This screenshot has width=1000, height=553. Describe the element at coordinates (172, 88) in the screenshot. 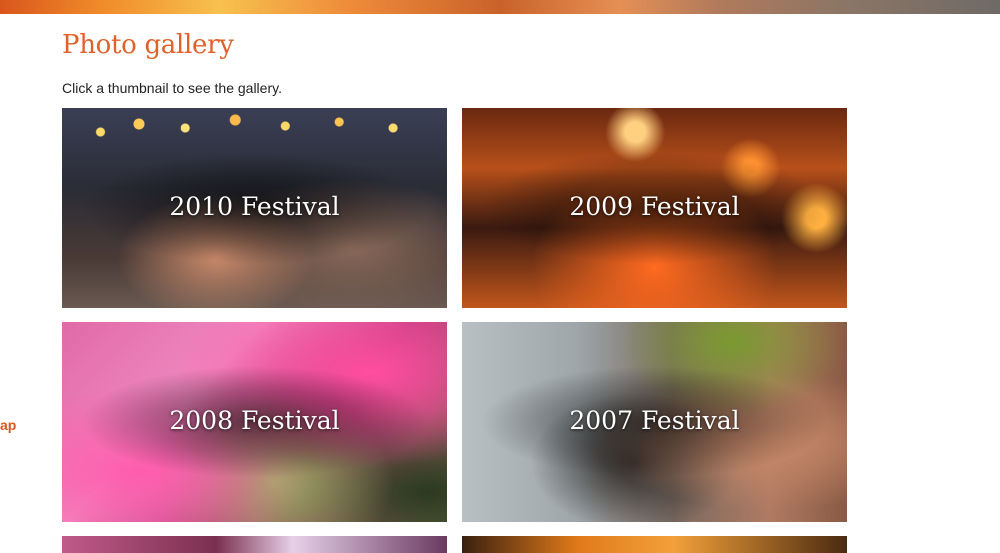

I see `intro-text: Click a thumbnail to see the gallery.` at that location.